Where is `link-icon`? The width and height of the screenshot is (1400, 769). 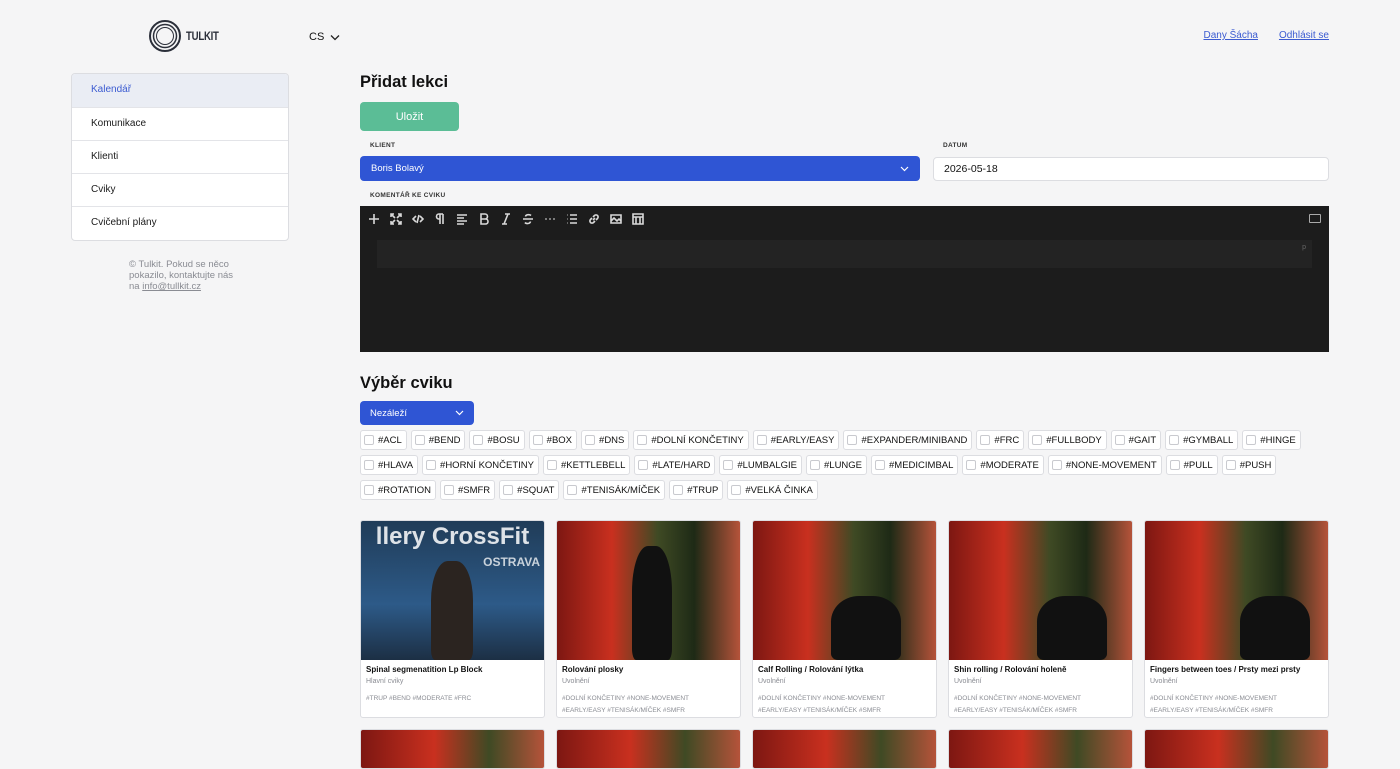
link-icon is located at coordinates (594, 219).